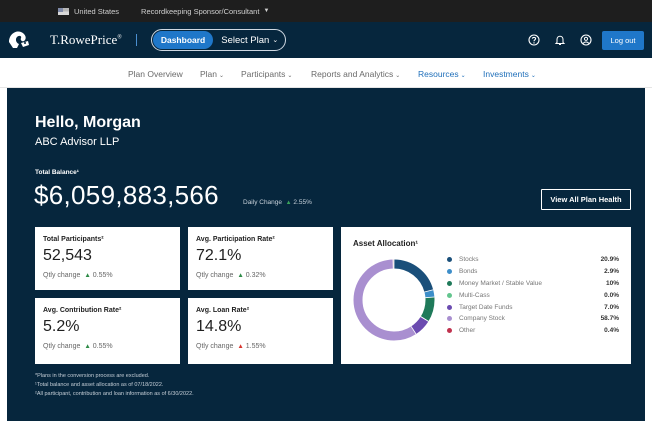 The width and height of the screenshot is (652, 421). Describe the element at coordinates (263, 202) in the screenshot. I see `daily-change-label: Daily Change` at that location.